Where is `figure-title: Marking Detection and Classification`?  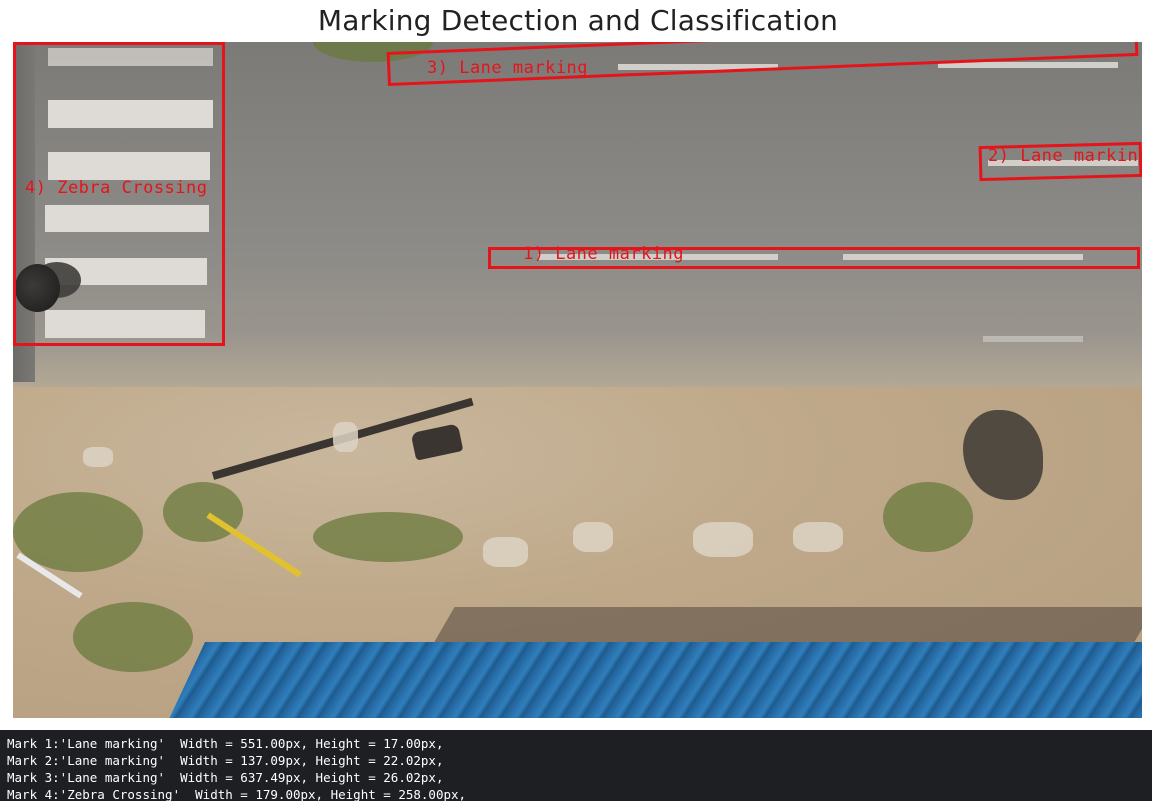 figure-title: Marking Detection and Classification is located at coordinates (578, 20).